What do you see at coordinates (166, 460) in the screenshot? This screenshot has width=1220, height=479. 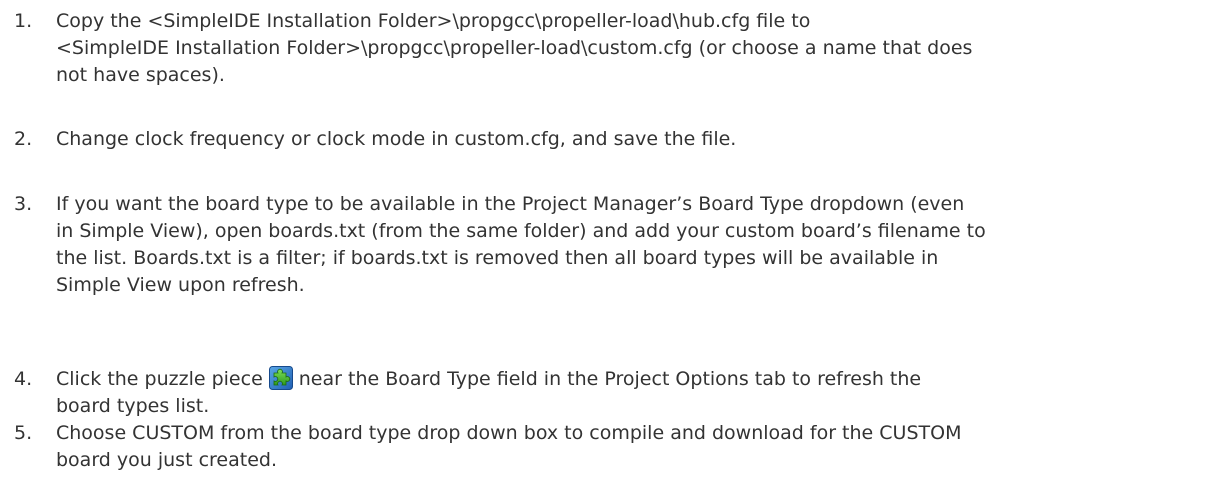 I see `step-line: board you just created.` at bounding box center [166, 460].